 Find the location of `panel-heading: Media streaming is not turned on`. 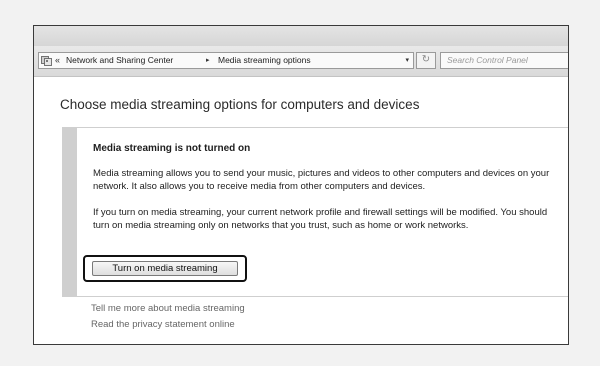

panel-heading: Media streaming is not turned on is located at coordinates (172, 148).